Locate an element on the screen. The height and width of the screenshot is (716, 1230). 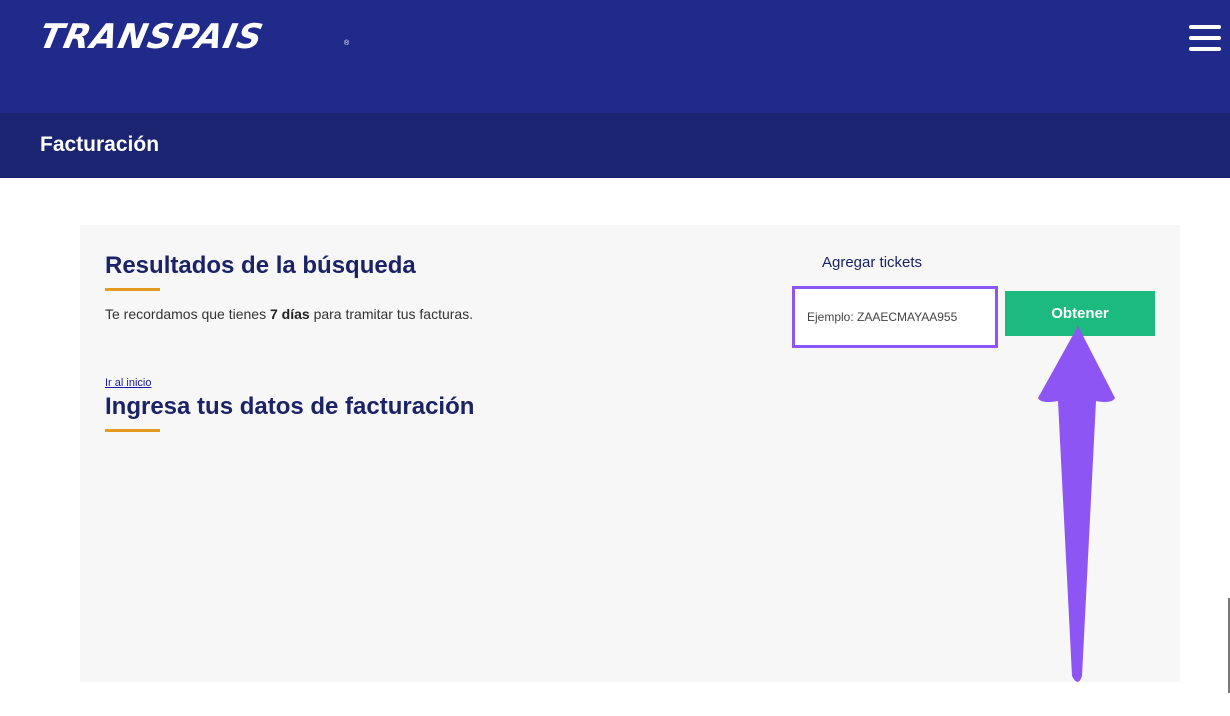
ticket-input is located at coordinates (895, 317).